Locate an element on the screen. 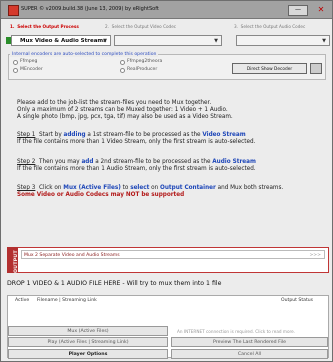 Image resolution: width=333 pixels, height=362 pixels. play-active-files-button: Play (Active Files | Streaming Link) is located at coordinates (88, 342).